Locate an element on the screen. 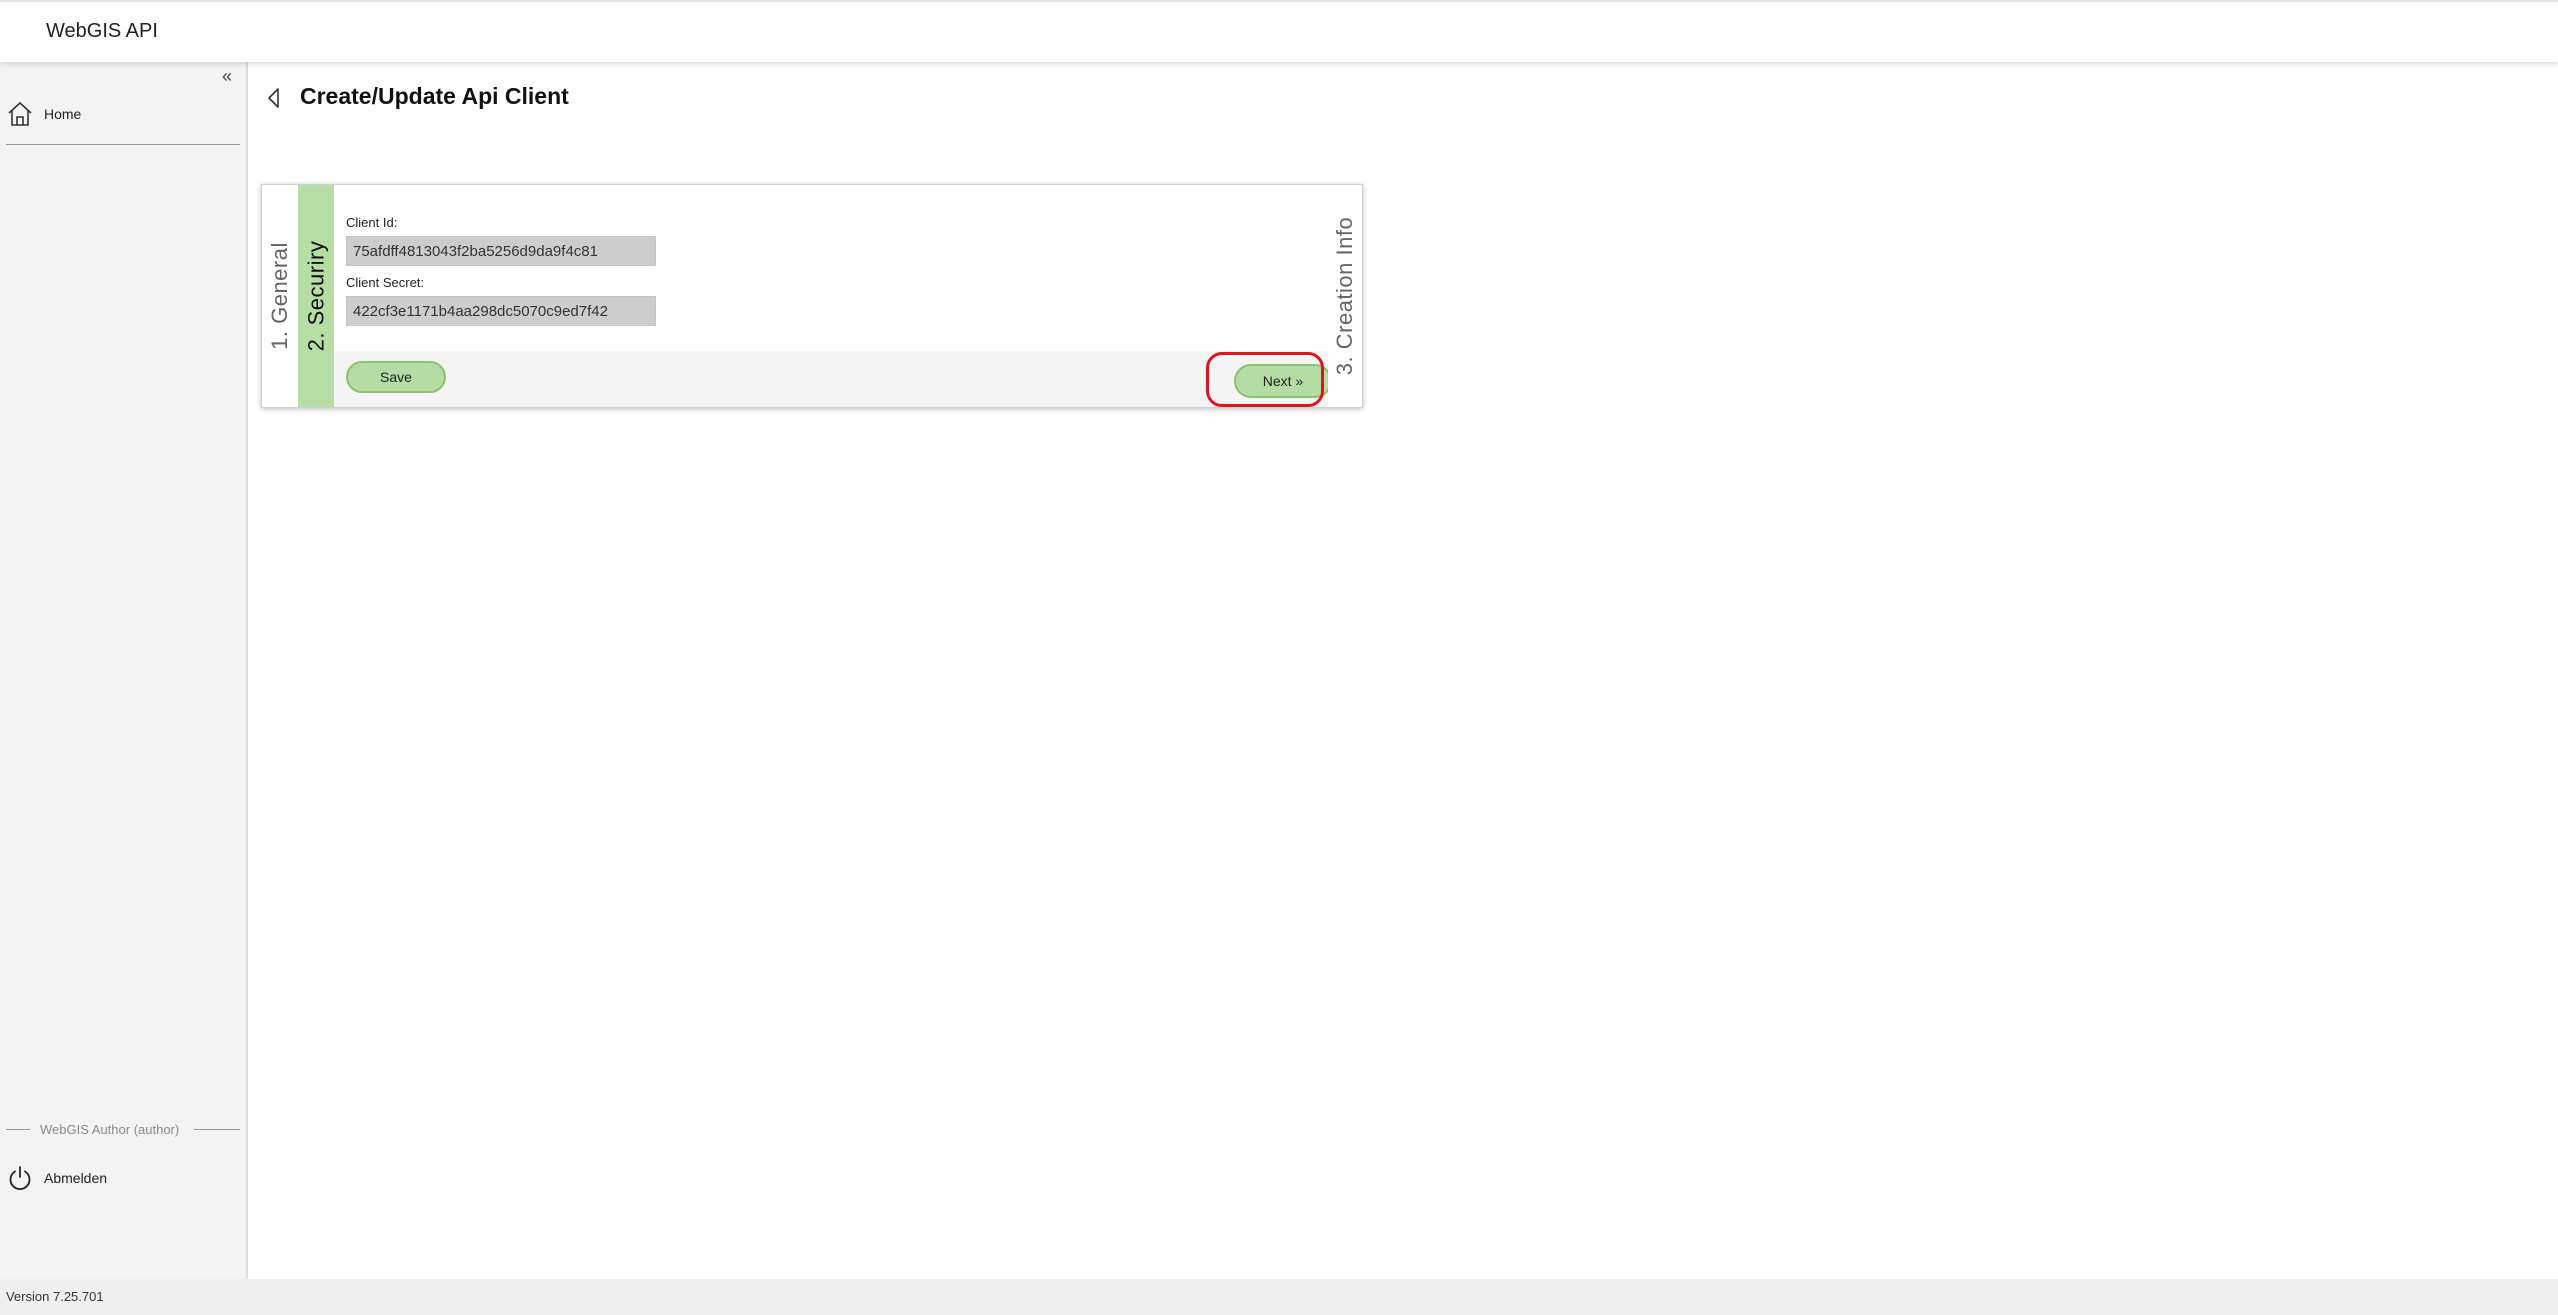 This screenshot has height=1315, width=2558. tab-security-label: 2. Securiry is located at coordinates (315, 296).